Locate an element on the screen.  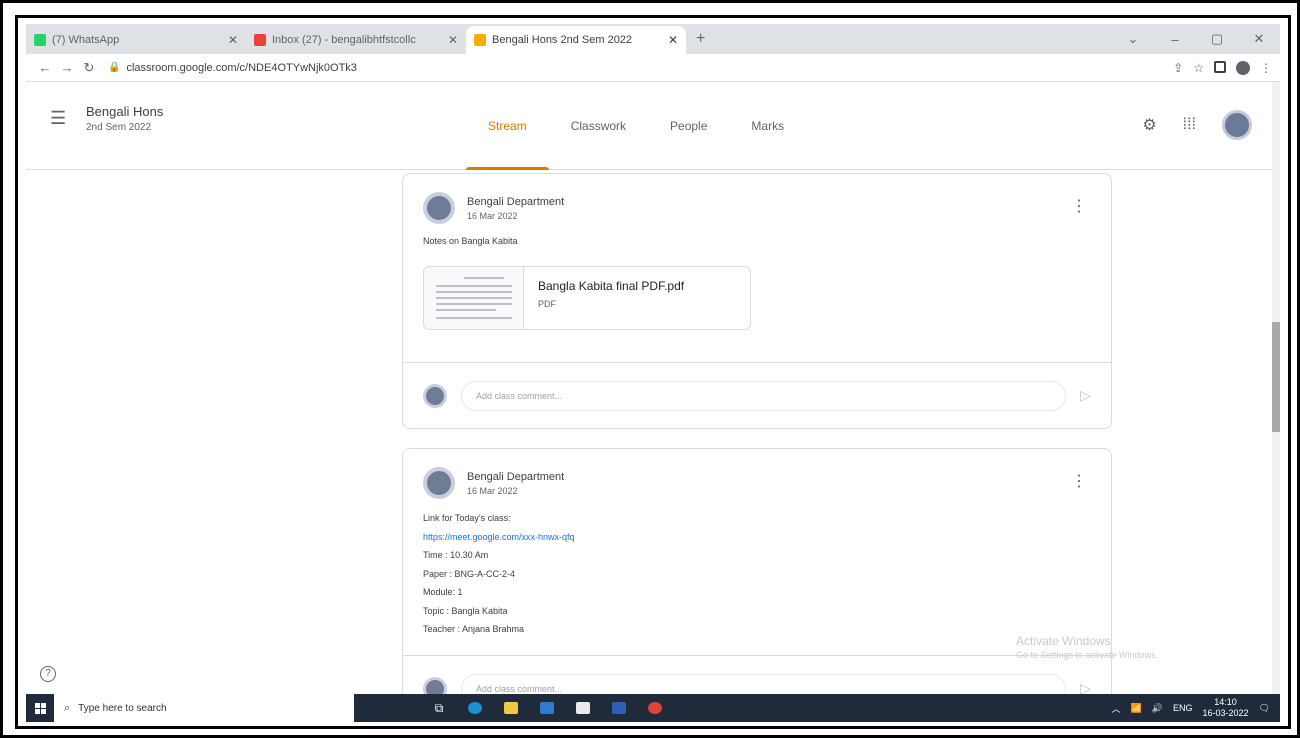
settings-gear-icon: ⚙ is located at coordinates (1149, 125).